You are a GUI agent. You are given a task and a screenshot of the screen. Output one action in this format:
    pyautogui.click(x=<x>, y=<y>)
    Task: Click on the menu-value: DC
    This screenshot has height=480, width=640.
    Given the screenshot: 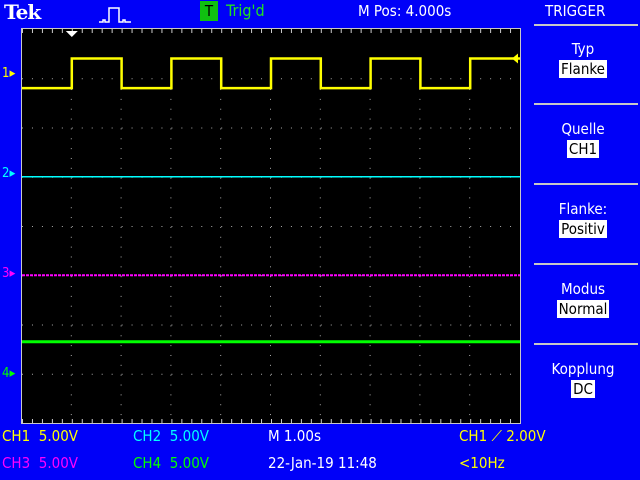 What is the action you would take?
    pyautogui.click(x=583, y=389)
    